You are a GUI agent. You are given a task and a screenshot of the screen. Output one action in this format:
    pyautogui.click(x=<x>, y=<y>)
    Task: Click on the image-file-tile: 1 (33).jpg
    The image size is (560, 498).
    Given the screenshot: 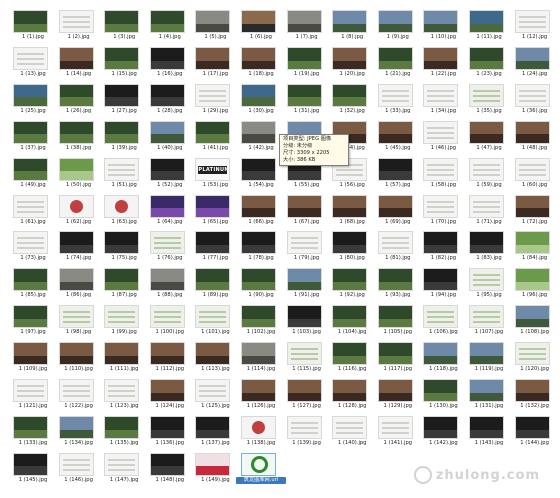 What is the action you would take?
    pyautogui.click(x=399, y=100)
    